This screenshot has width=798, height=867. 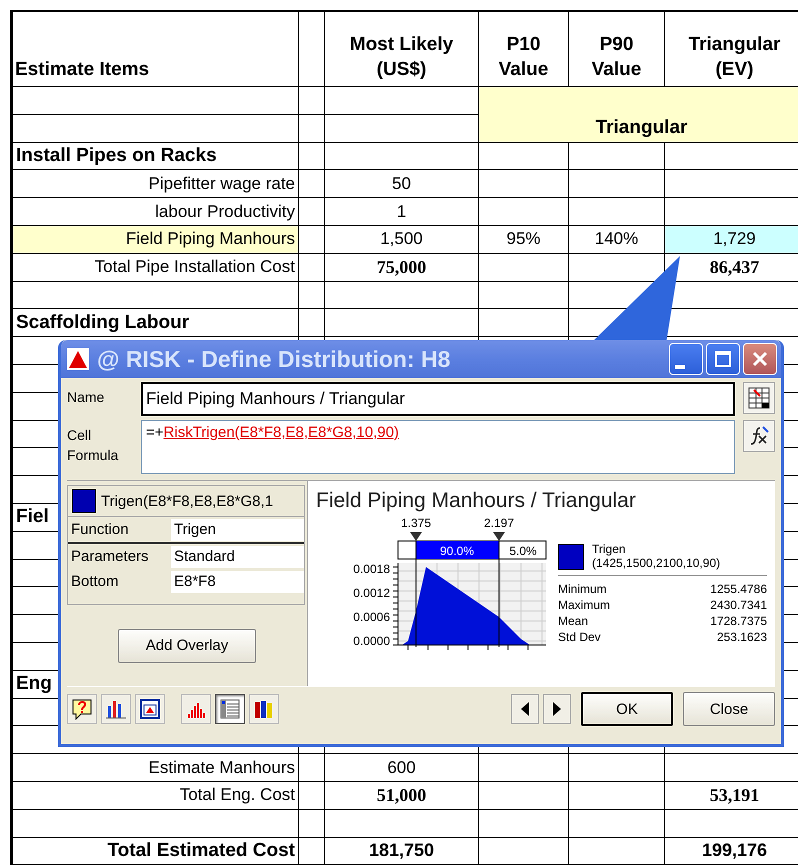 I want to click on highlighted-cell: Field Piping Manhours, so click(x=156, y=240).